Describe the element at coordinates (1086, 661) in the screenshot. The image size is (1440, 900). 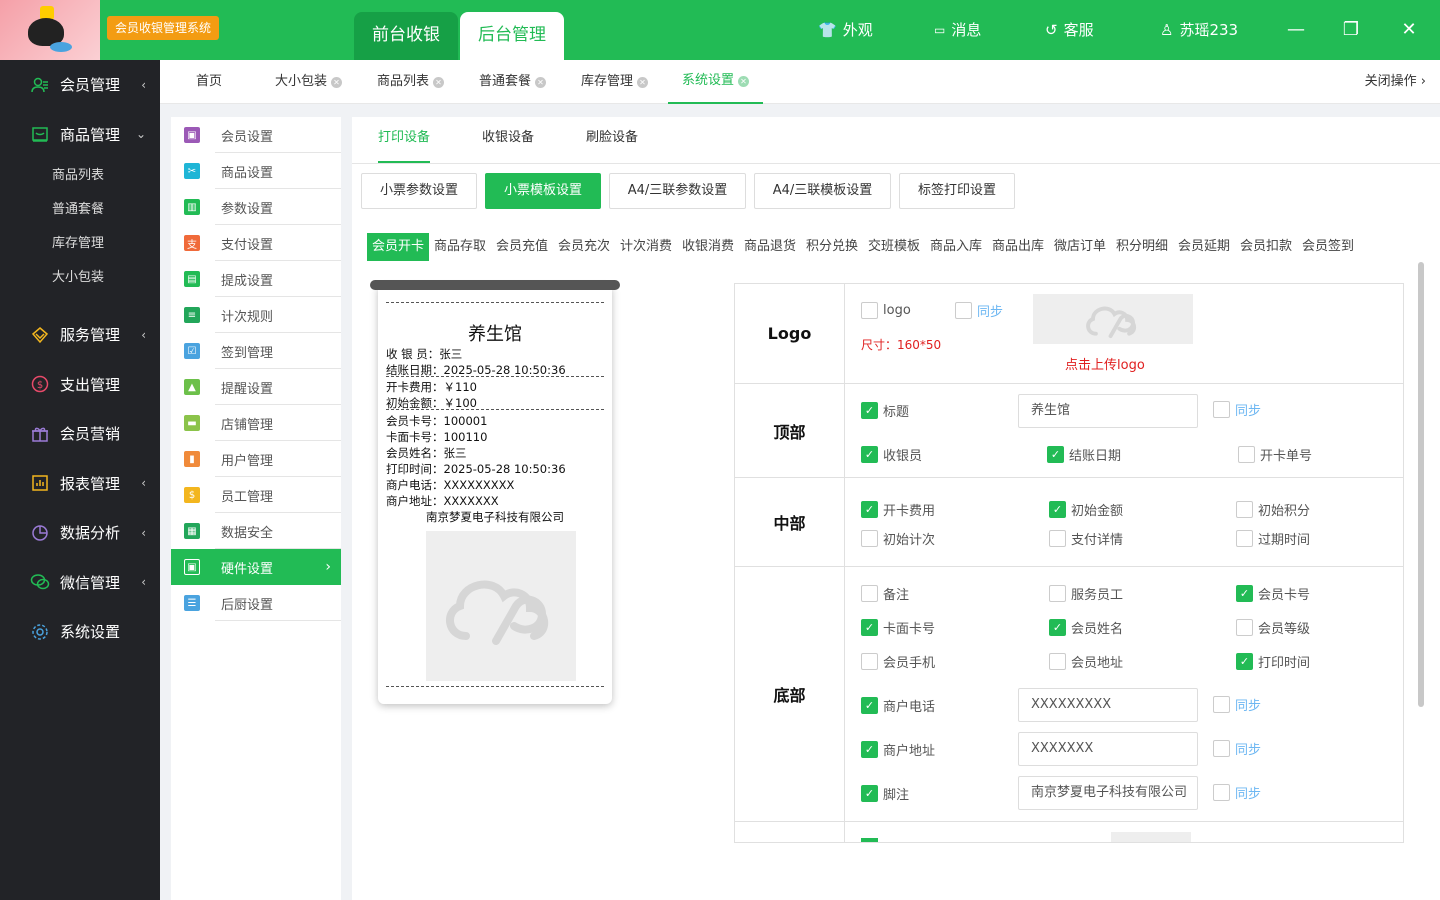
I see `member-address-checkbox: 会员地址` at that location.